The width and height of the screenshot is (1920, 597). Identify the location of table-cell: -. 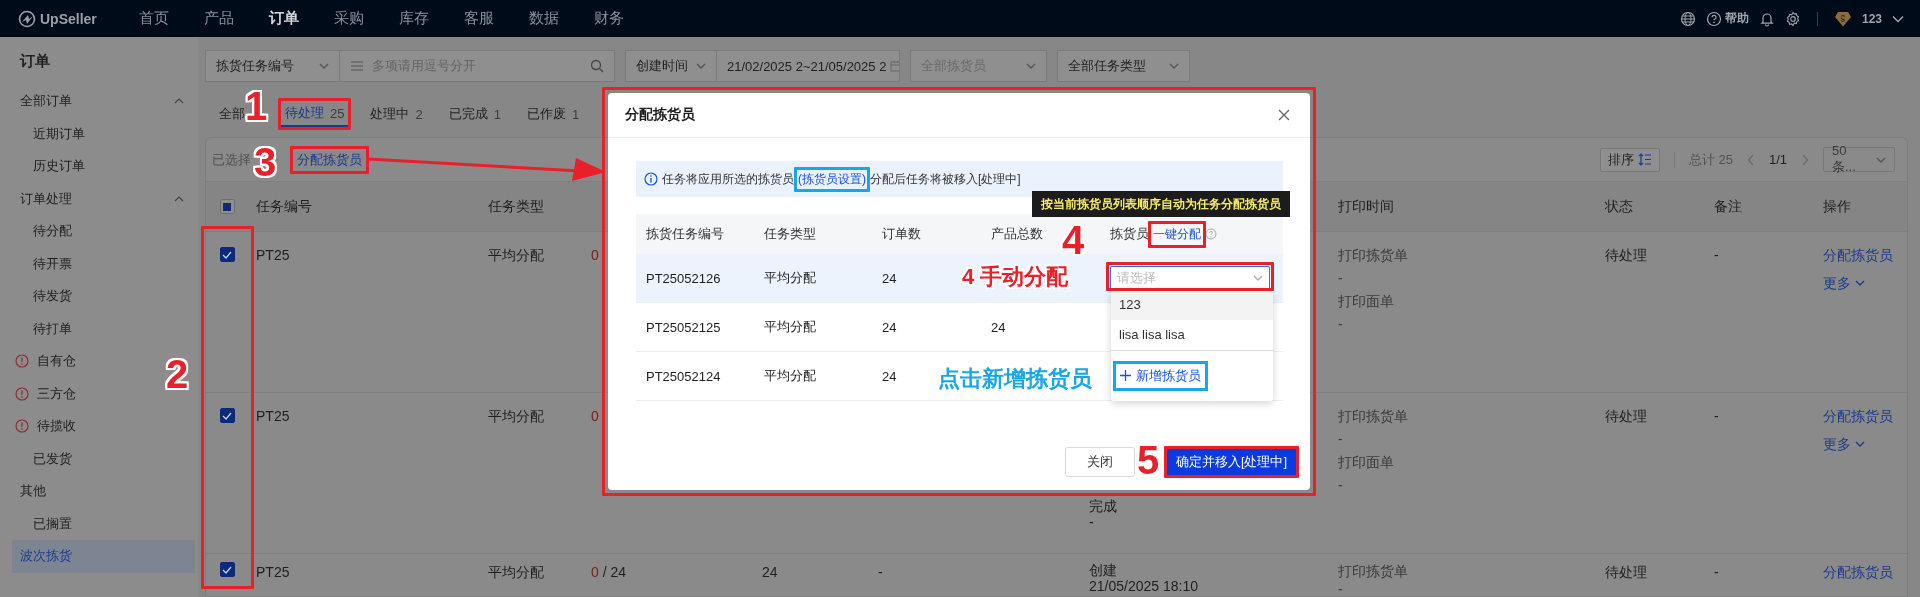
(880, 572).